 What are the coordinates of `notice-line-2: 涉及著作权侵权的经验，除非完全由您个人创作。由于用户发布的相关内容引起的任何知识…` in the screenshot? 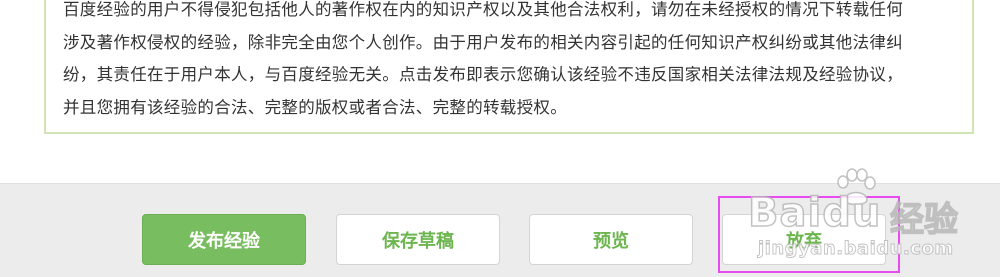 It's located at (483, 42).